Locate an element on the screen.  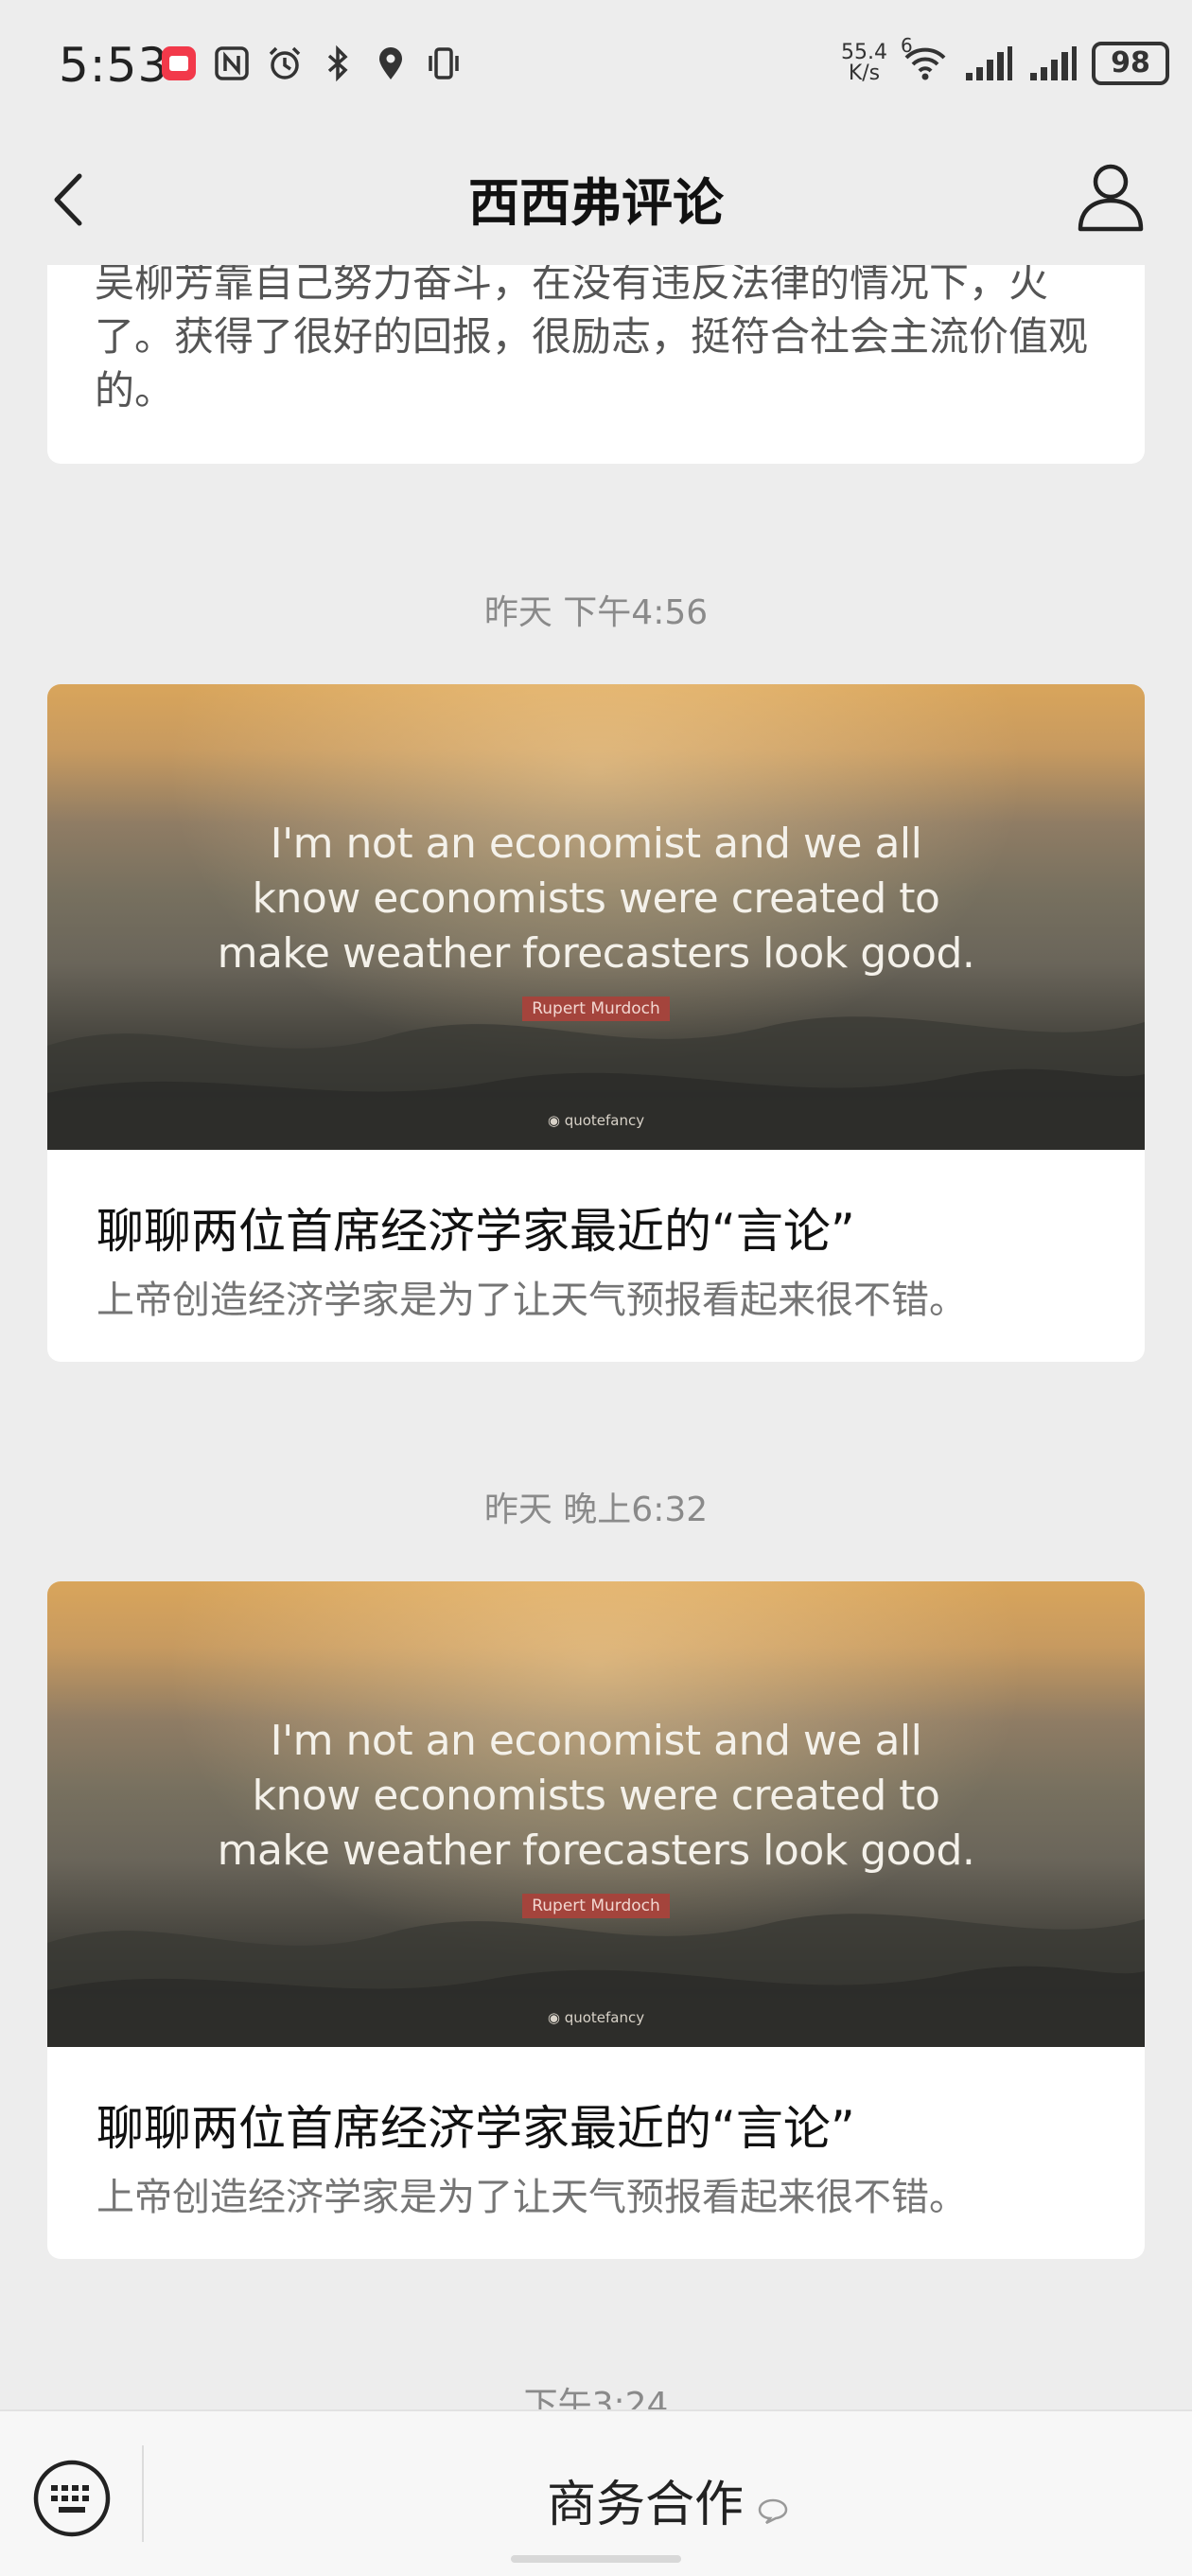
network-speed: 55.4 K/s is located at coordinates (864, 63).